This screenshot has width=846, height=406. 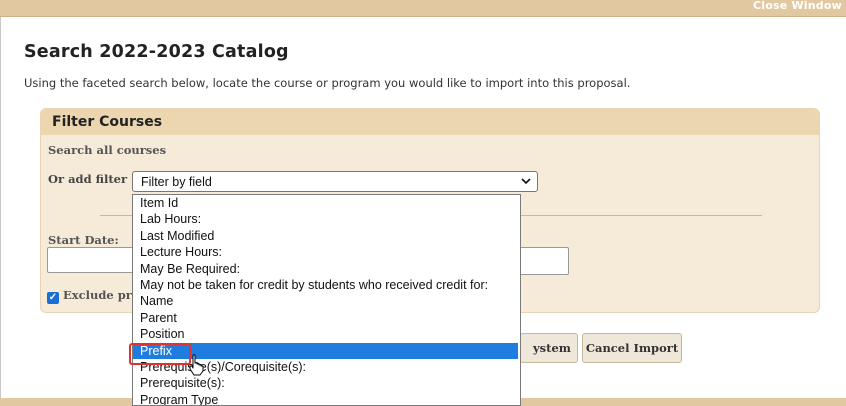 I want to click on exclude-checkbox-row: ✓ Exclude pre, so click(x=93, y=296).